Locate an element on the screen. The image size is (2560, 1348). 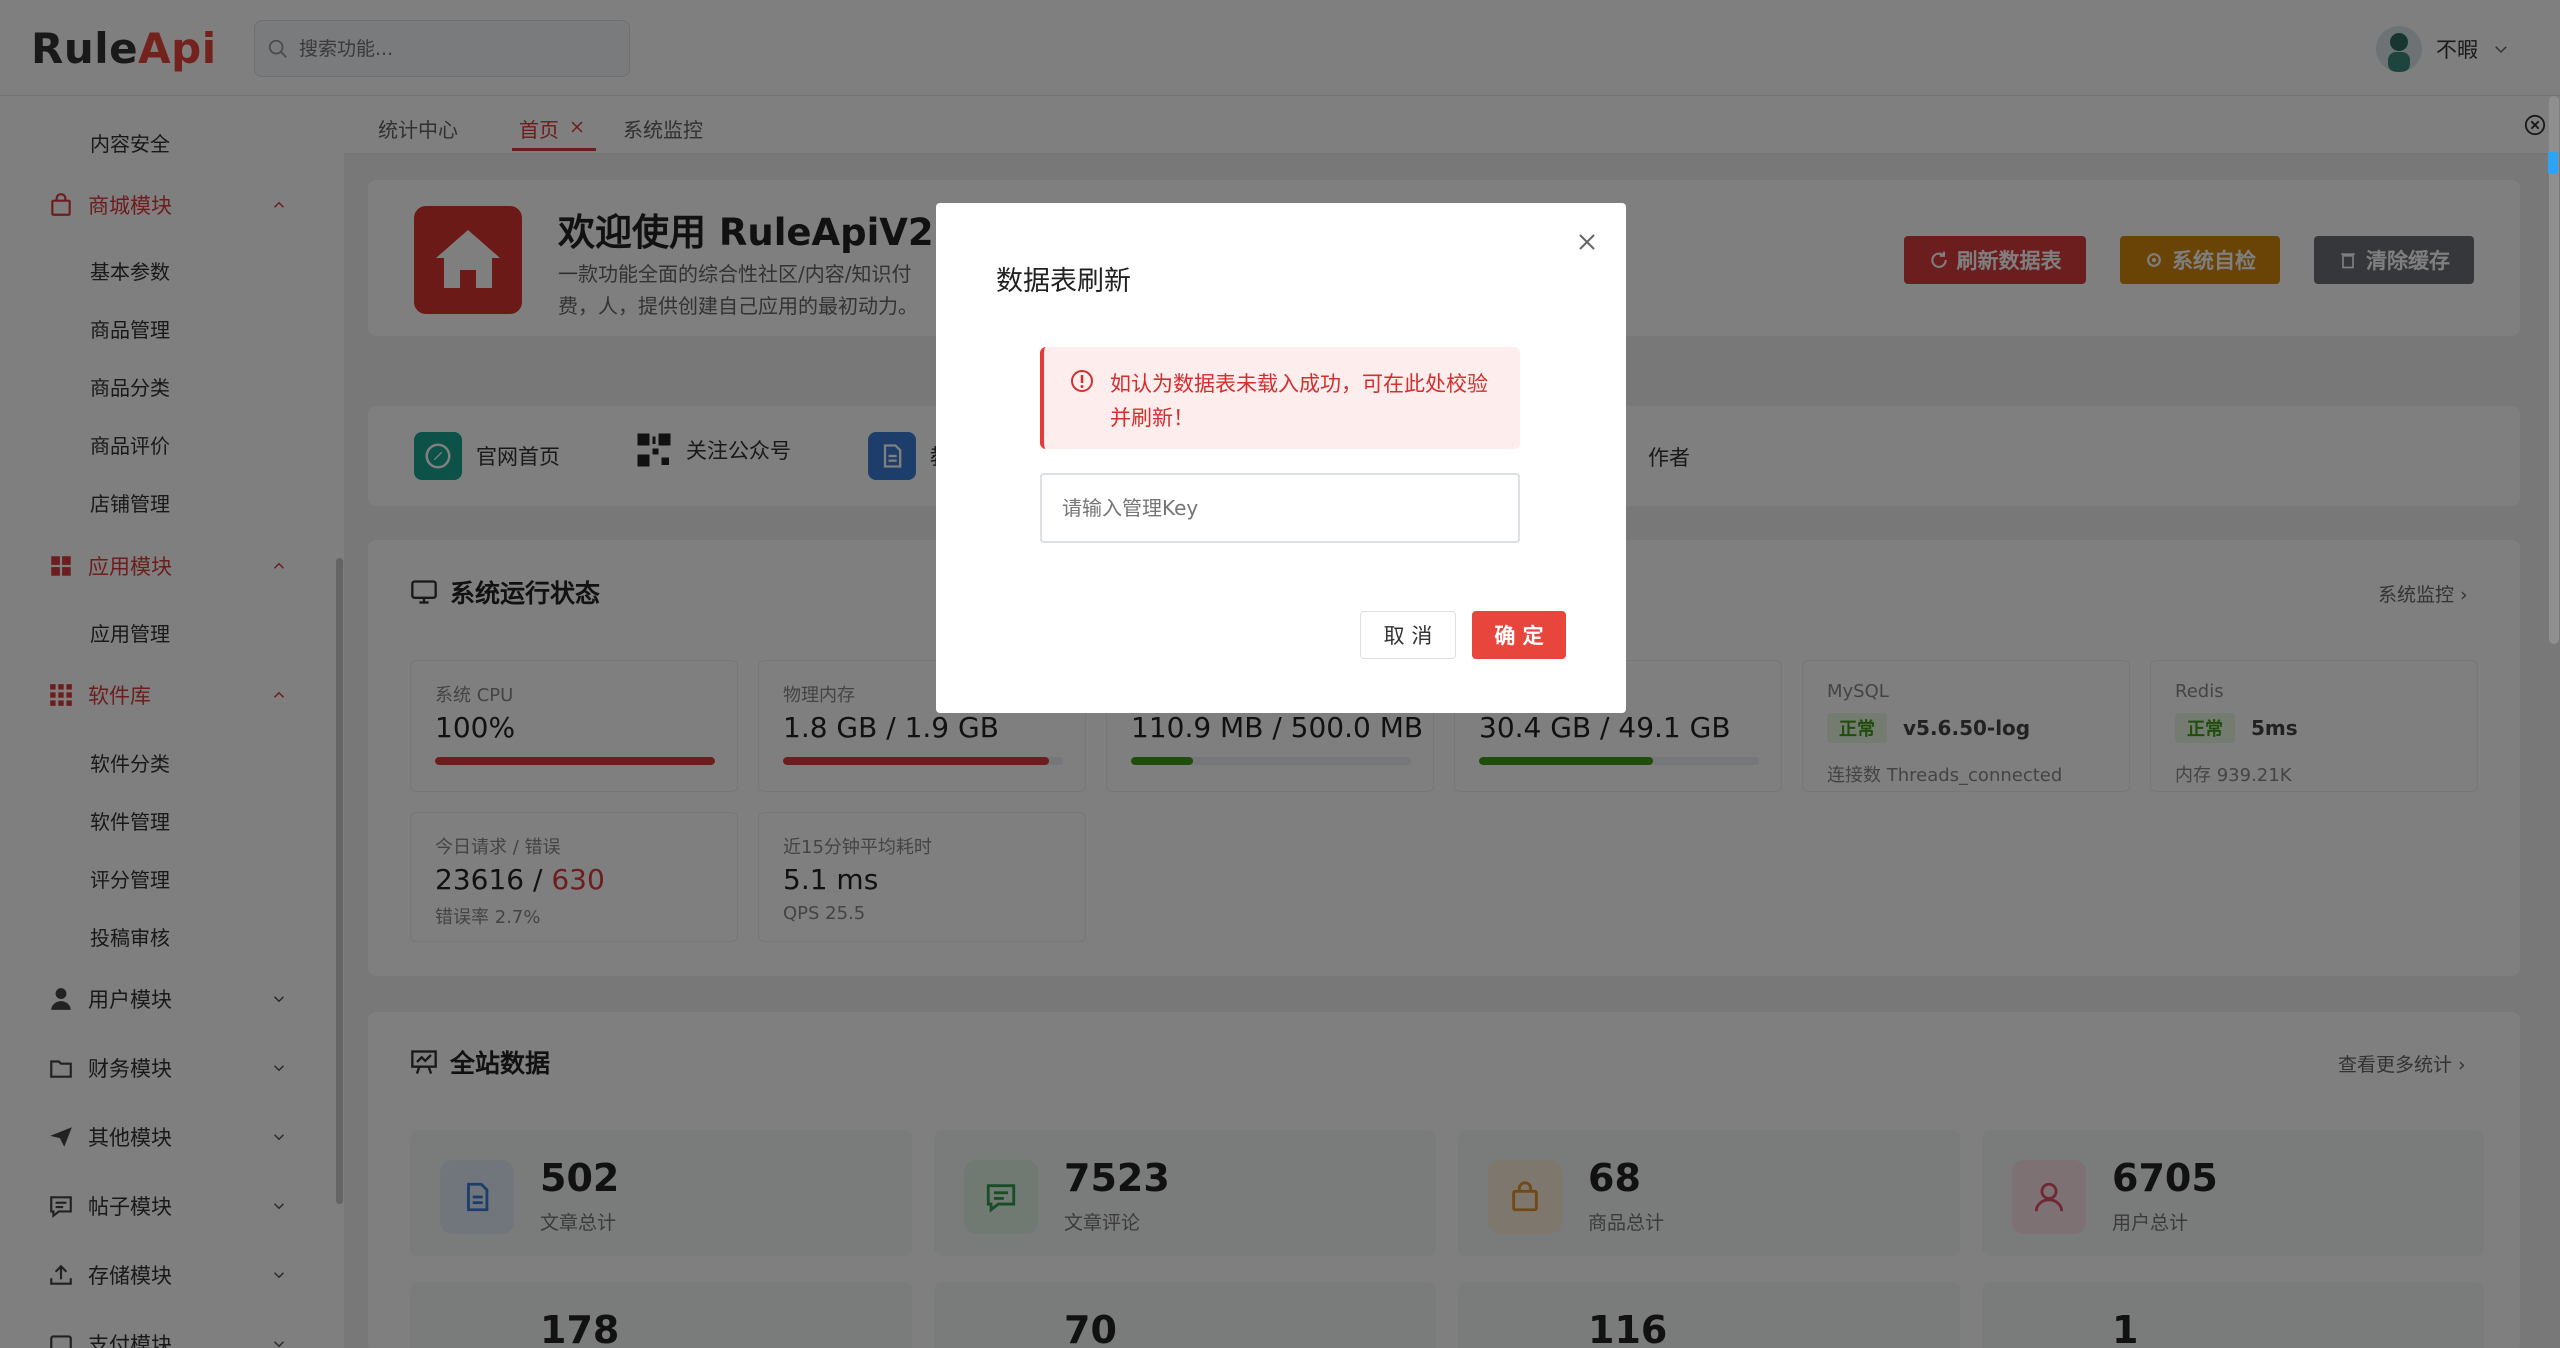
cancel-button: 取 消 is located at coordinates (1408, 635).